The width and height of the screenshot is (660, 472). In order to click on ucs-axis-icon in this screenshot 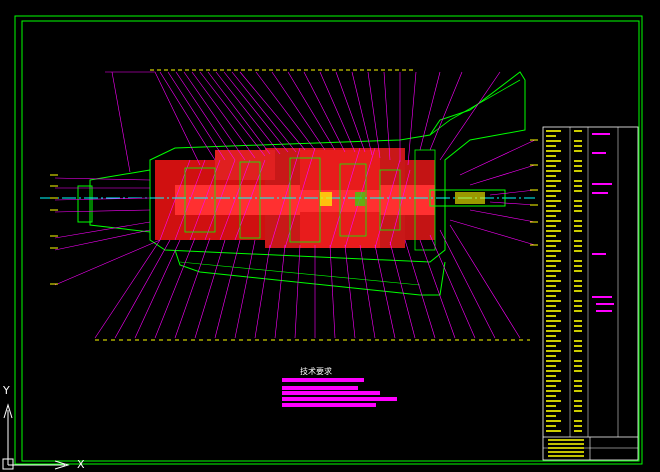, I will do `click(36, 436)`.